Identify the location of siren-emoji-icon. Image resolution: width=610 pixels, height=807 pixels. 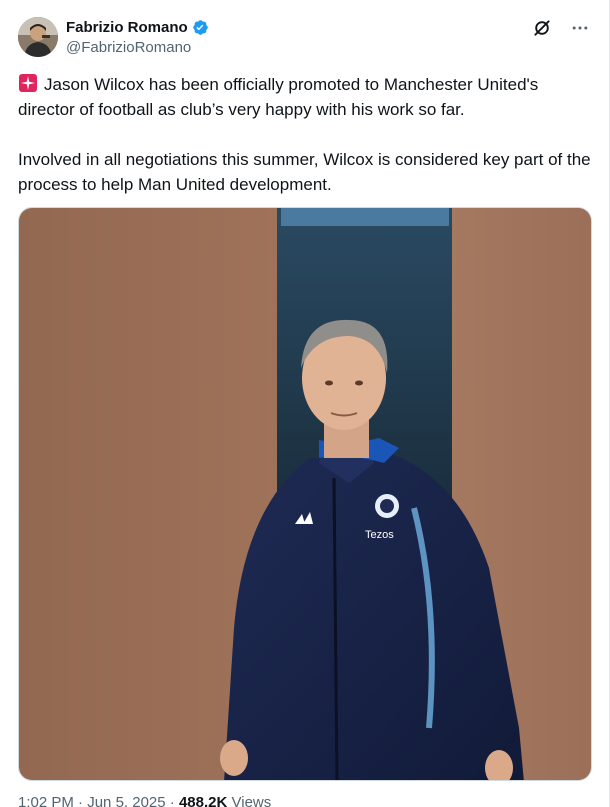
(28, 83).